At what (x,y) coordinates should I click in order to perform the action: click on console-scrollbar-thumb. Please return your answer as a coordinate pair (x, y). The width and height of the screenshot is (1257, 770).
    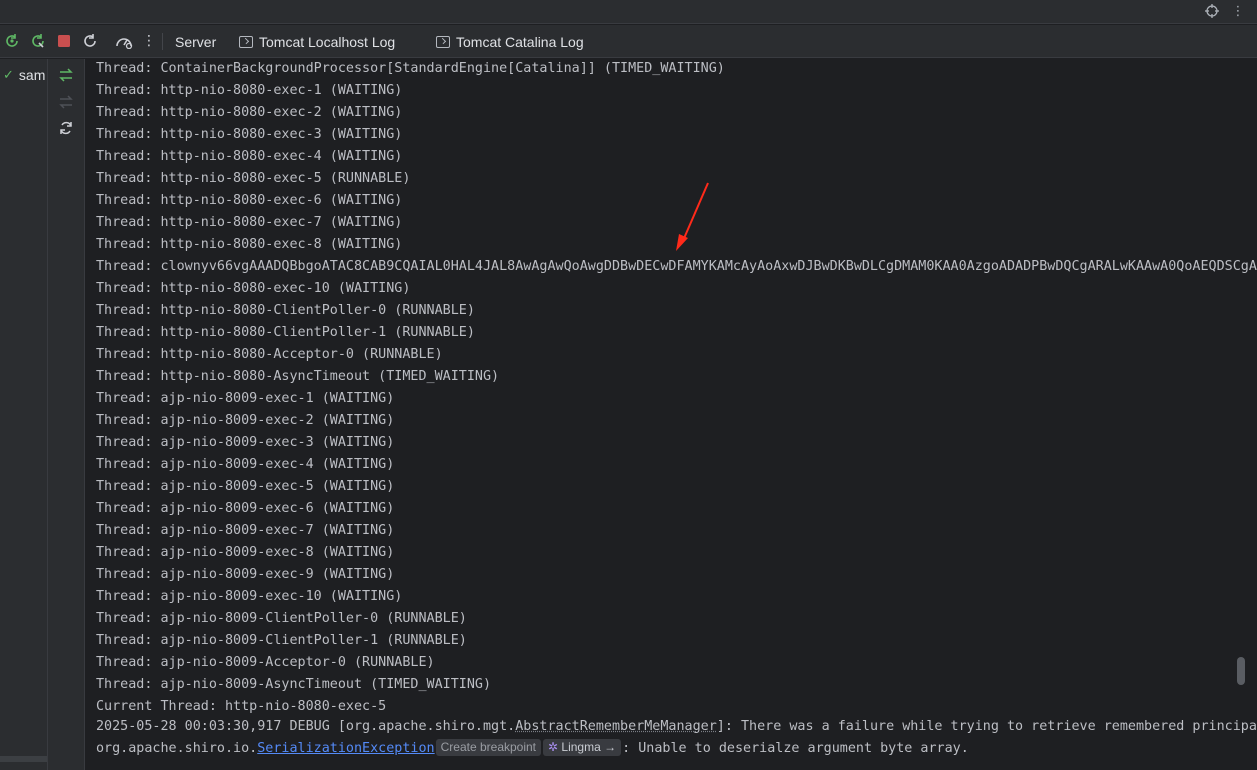
    Looking at the image, I should click on (1241, 671).